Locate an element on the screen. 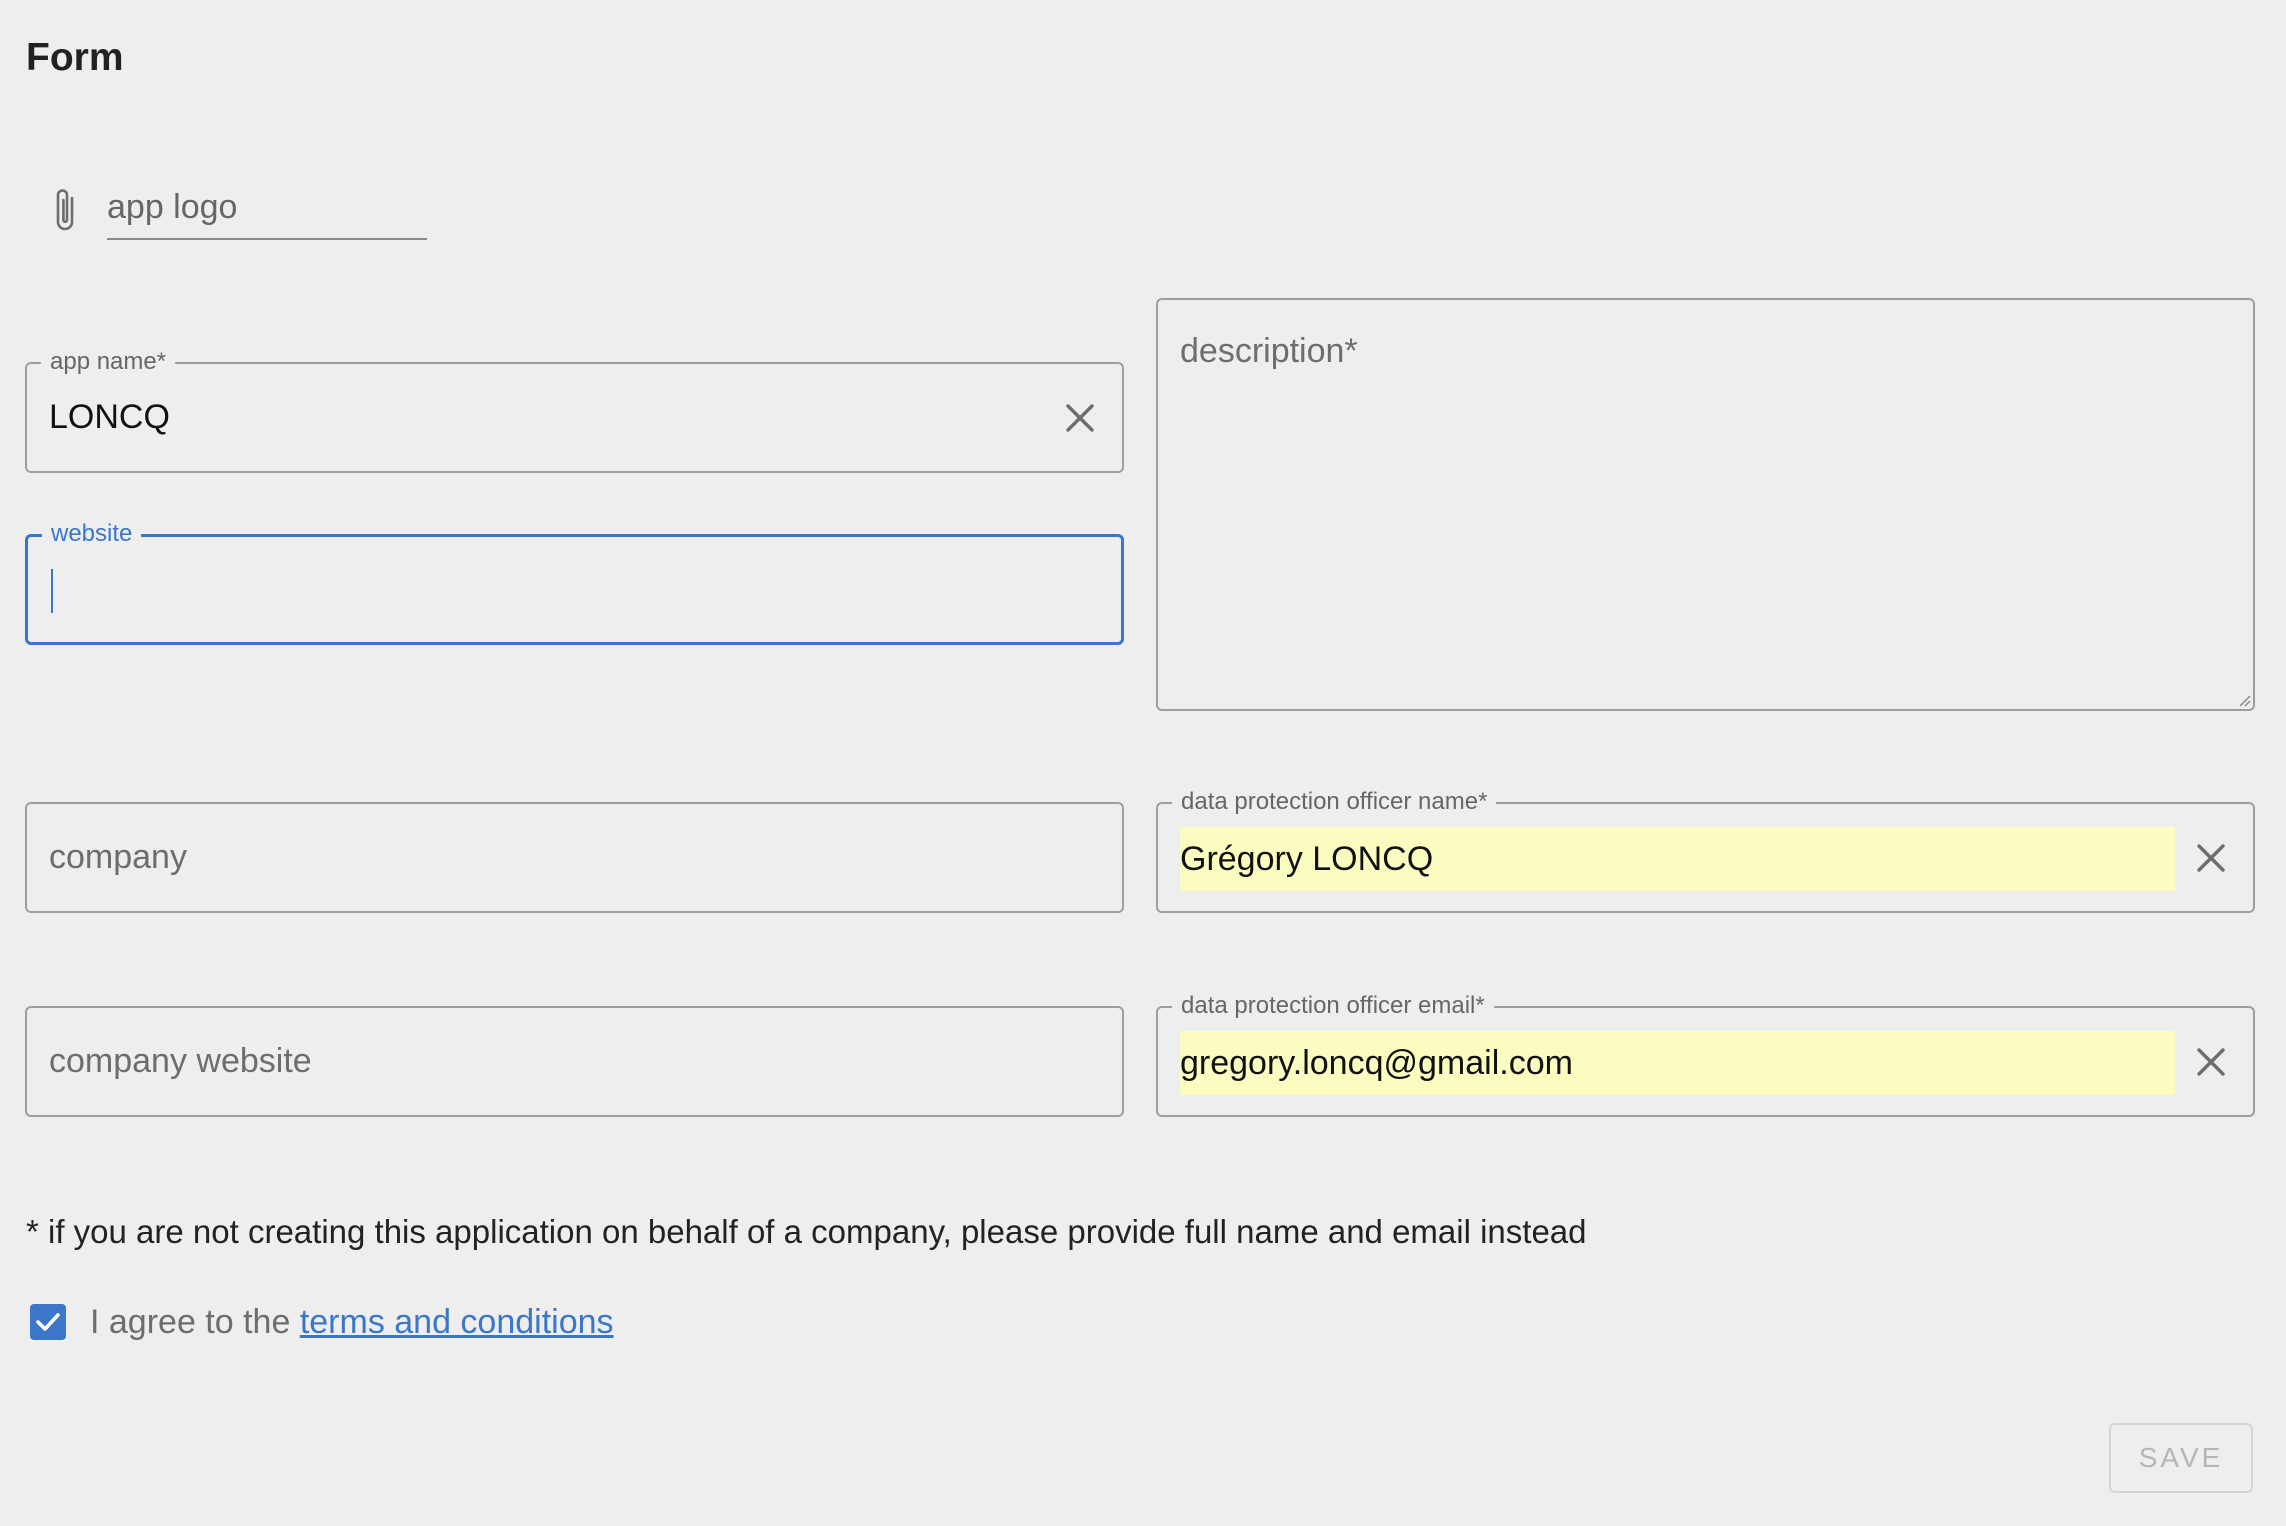  company-website-placeholder: company website is located at coordinates (180, 1061).